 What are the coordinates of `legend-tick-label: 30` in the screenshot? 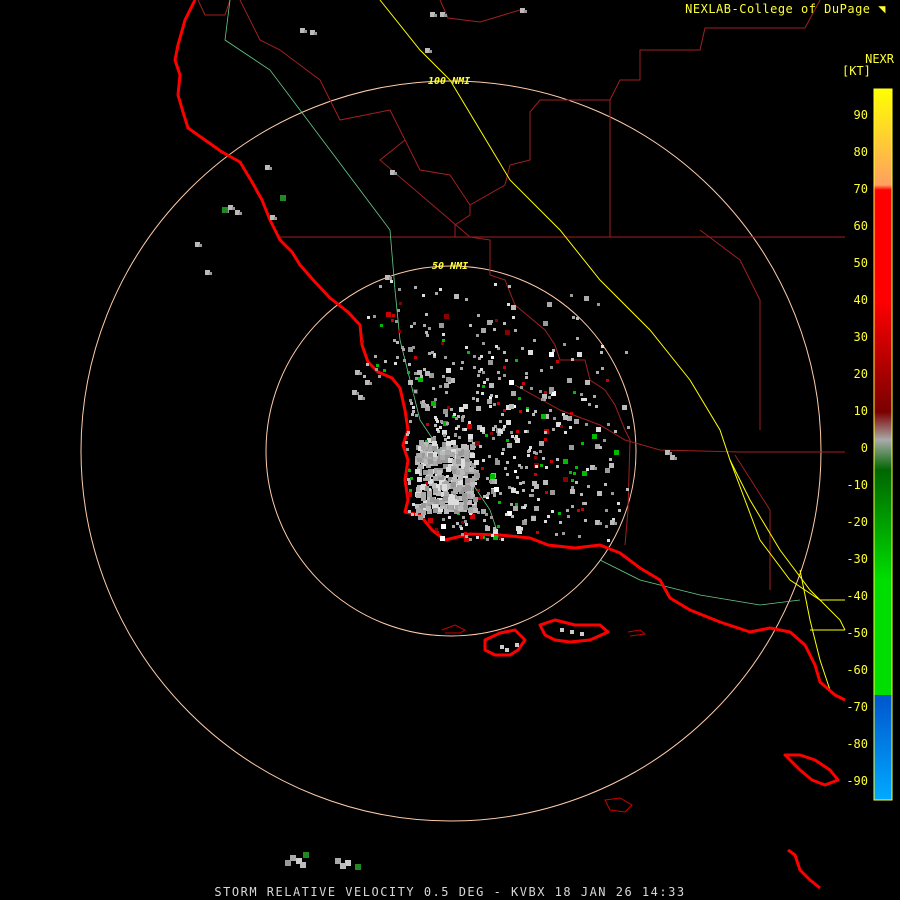 It's located at (860, 337).